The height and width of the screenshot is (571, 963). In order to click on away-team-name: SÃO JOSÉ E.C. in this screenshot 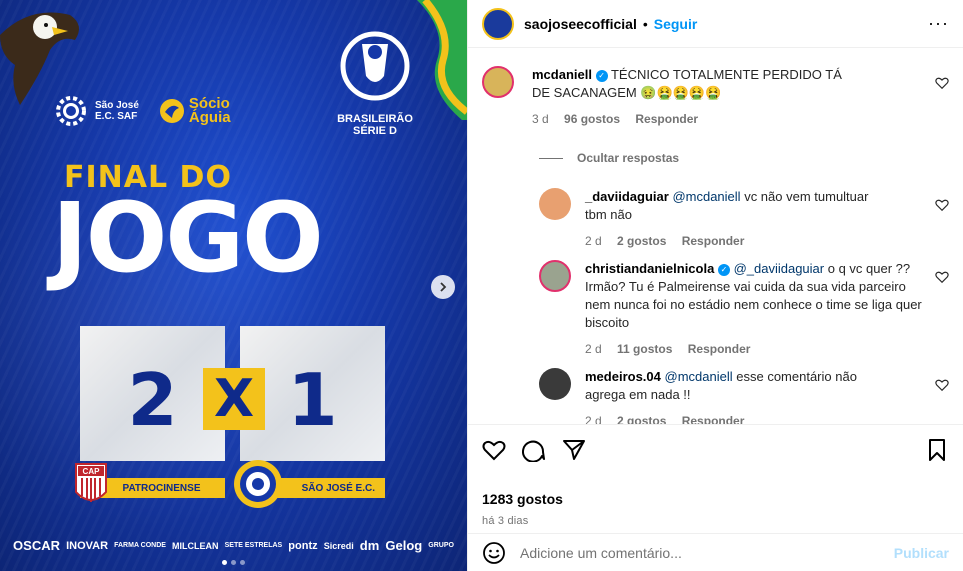, I will do `click(338, 488)`.